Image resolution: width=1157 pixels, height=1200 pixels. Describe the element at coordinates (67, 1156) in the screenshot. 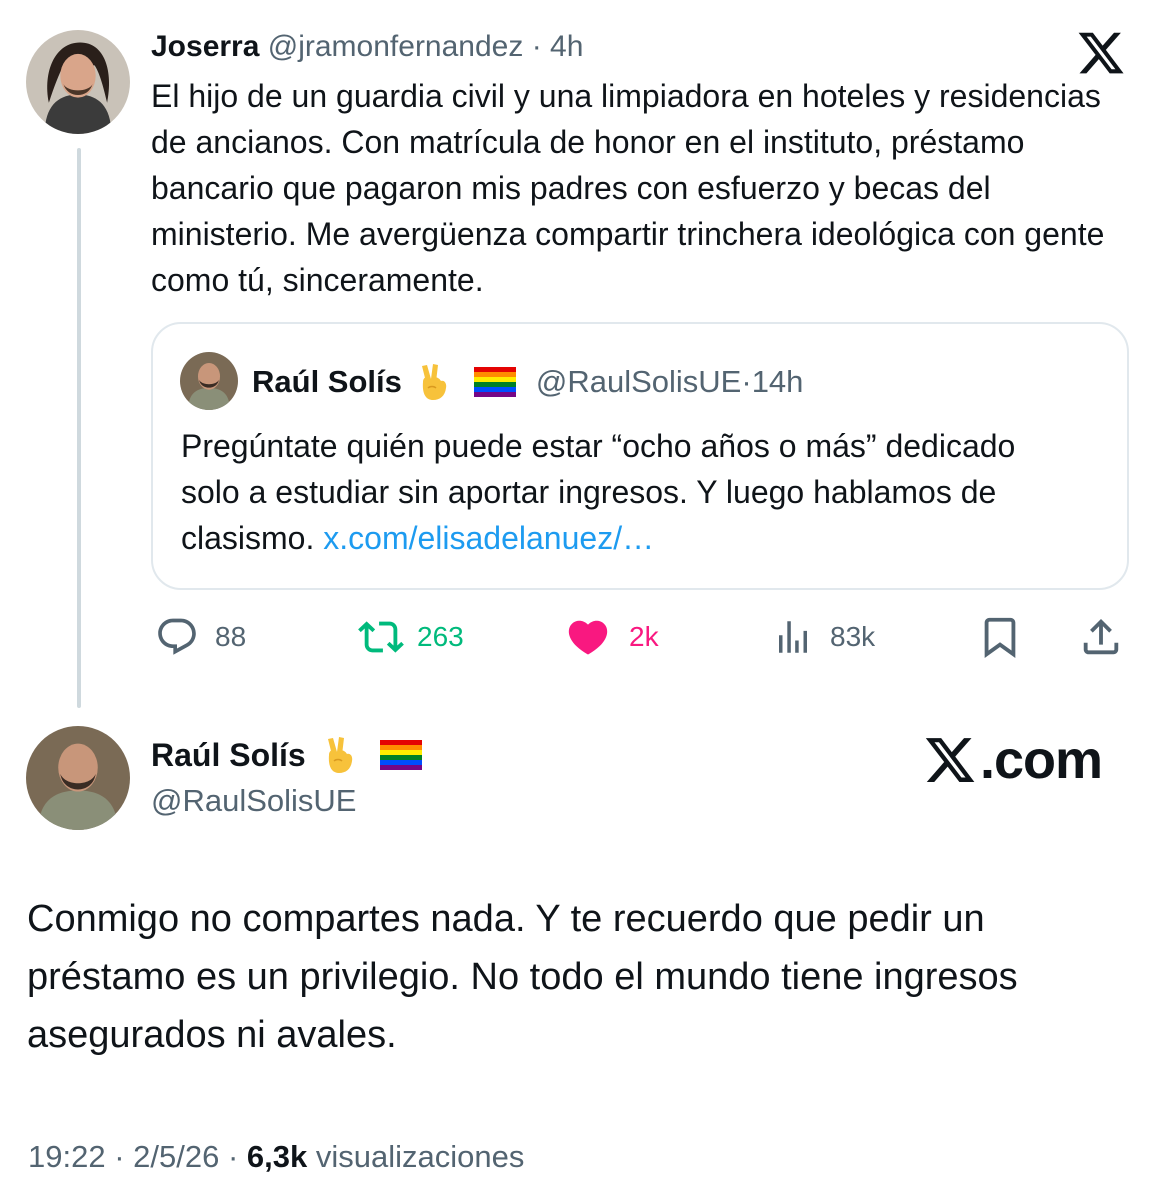

I see `tweet-time: 19:22` at that location.